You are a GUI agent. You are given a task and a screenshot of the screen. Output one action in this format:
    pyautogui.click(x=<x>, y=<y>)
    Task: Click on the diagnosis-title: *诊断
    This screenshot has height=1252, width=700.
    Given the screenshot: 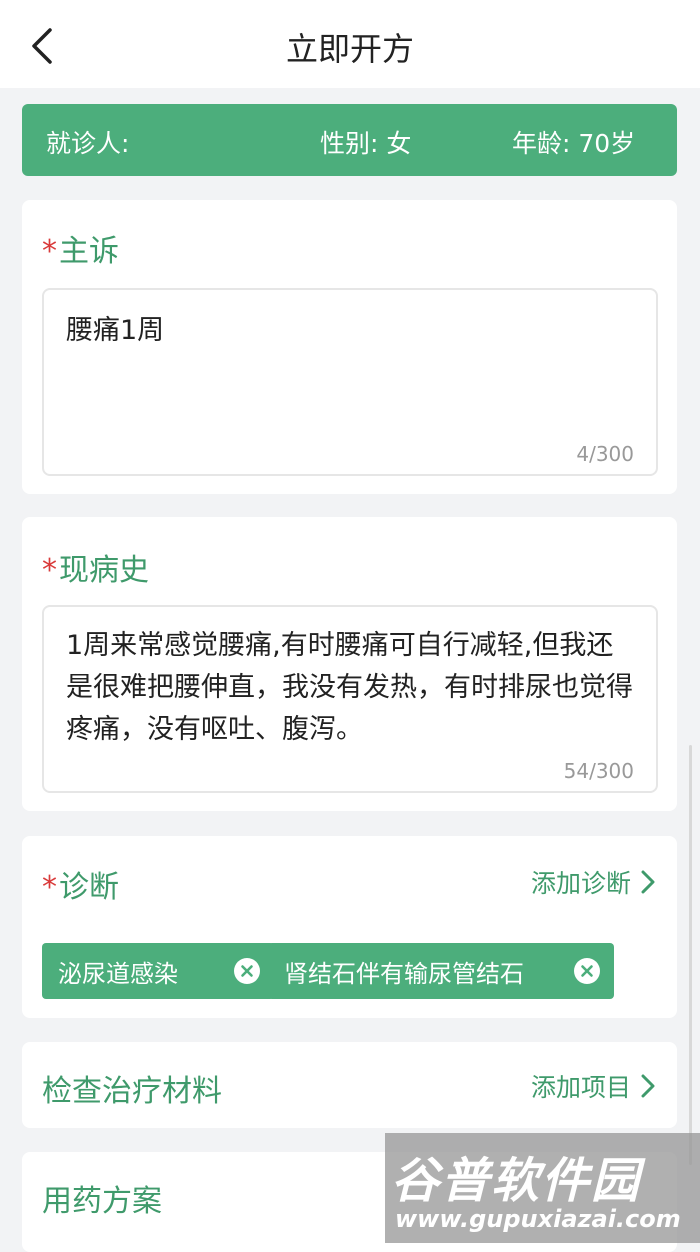 What is the action you would take?
    pyautogui.click(x=80, y=884)
    